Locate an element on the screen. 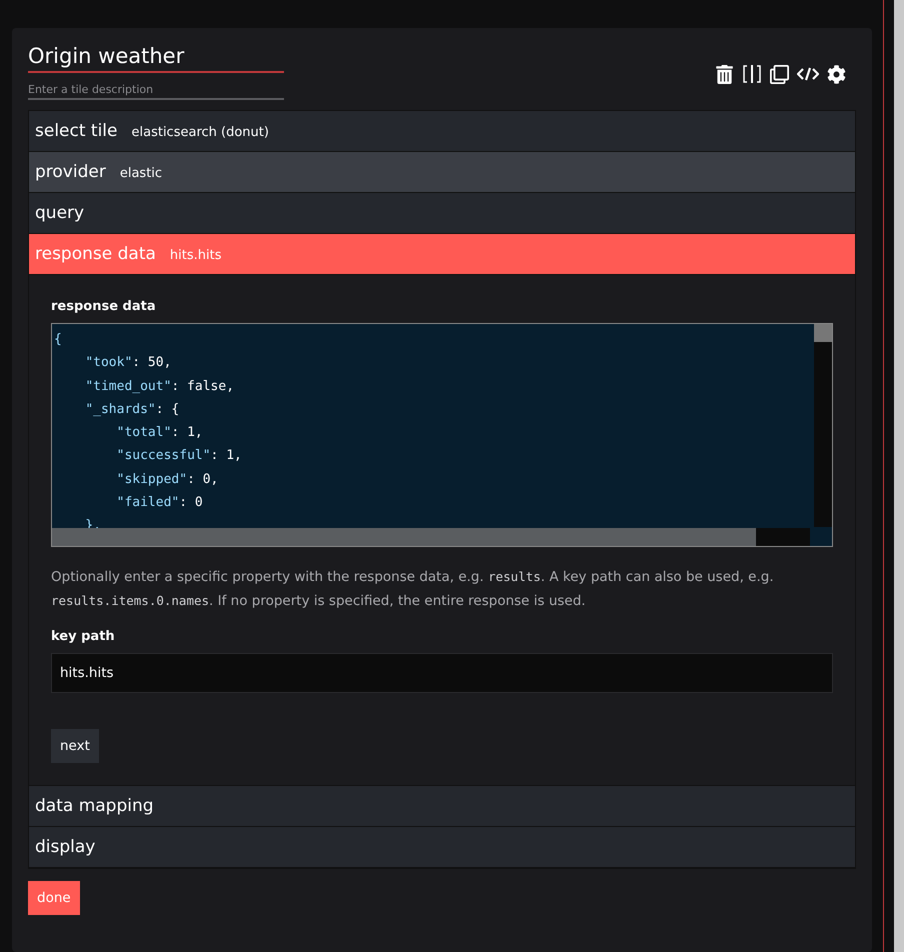 This screenshot has height=952, width=904. section-header: provider elastic is located at coordinates (442, 172).